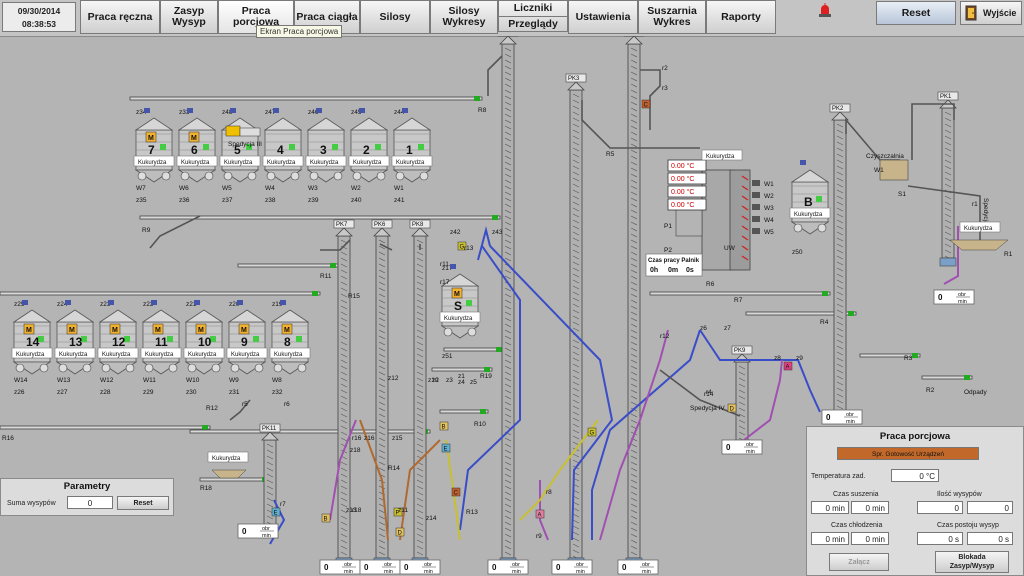 This screenshot has height=576, width=1024. Describe the element at coordinates (672, 17) in the screenshot. I see `nav-suszarnia-wykres: Suszarnia Wykres` at that location.